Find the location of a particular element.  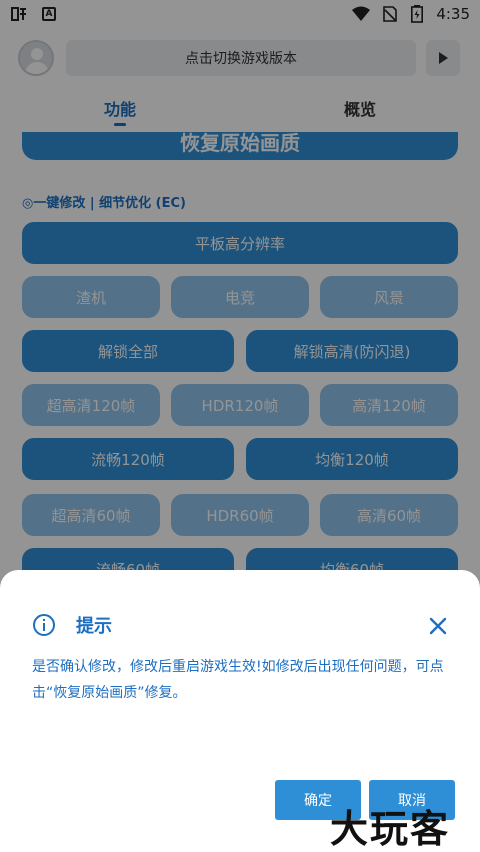

close-icon is located at coordinates (438, 626).